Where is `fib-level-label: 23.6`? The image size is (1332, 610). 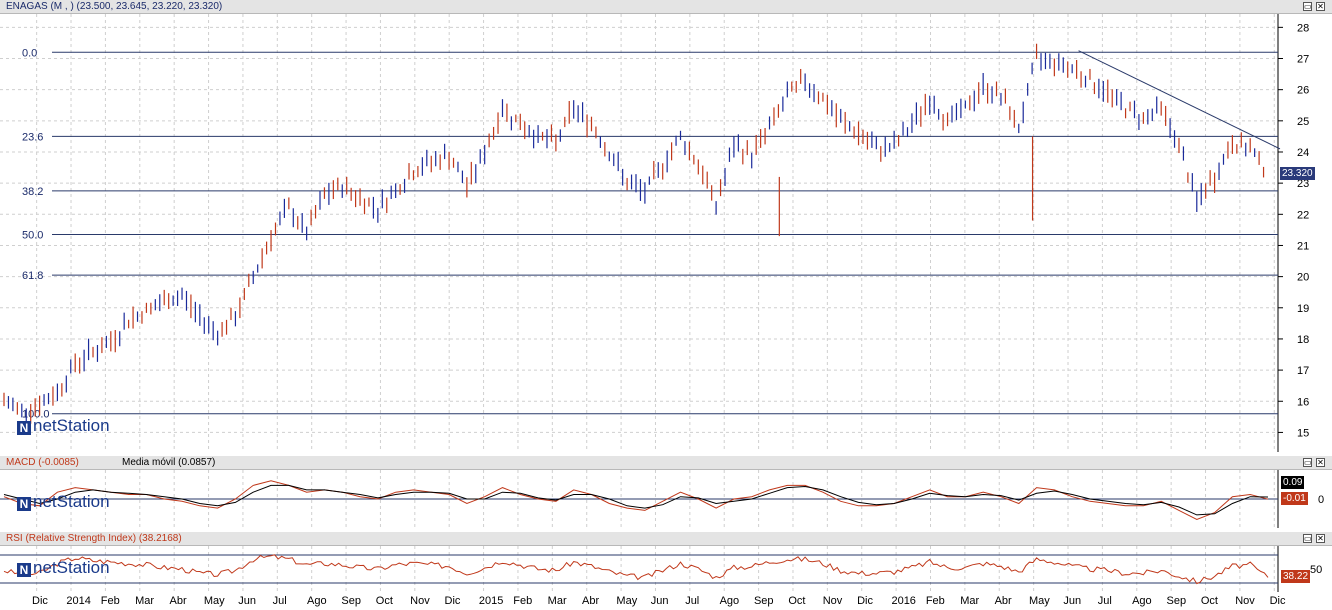 fib-level-label: 23.6 is located at coordinates (32, 137).